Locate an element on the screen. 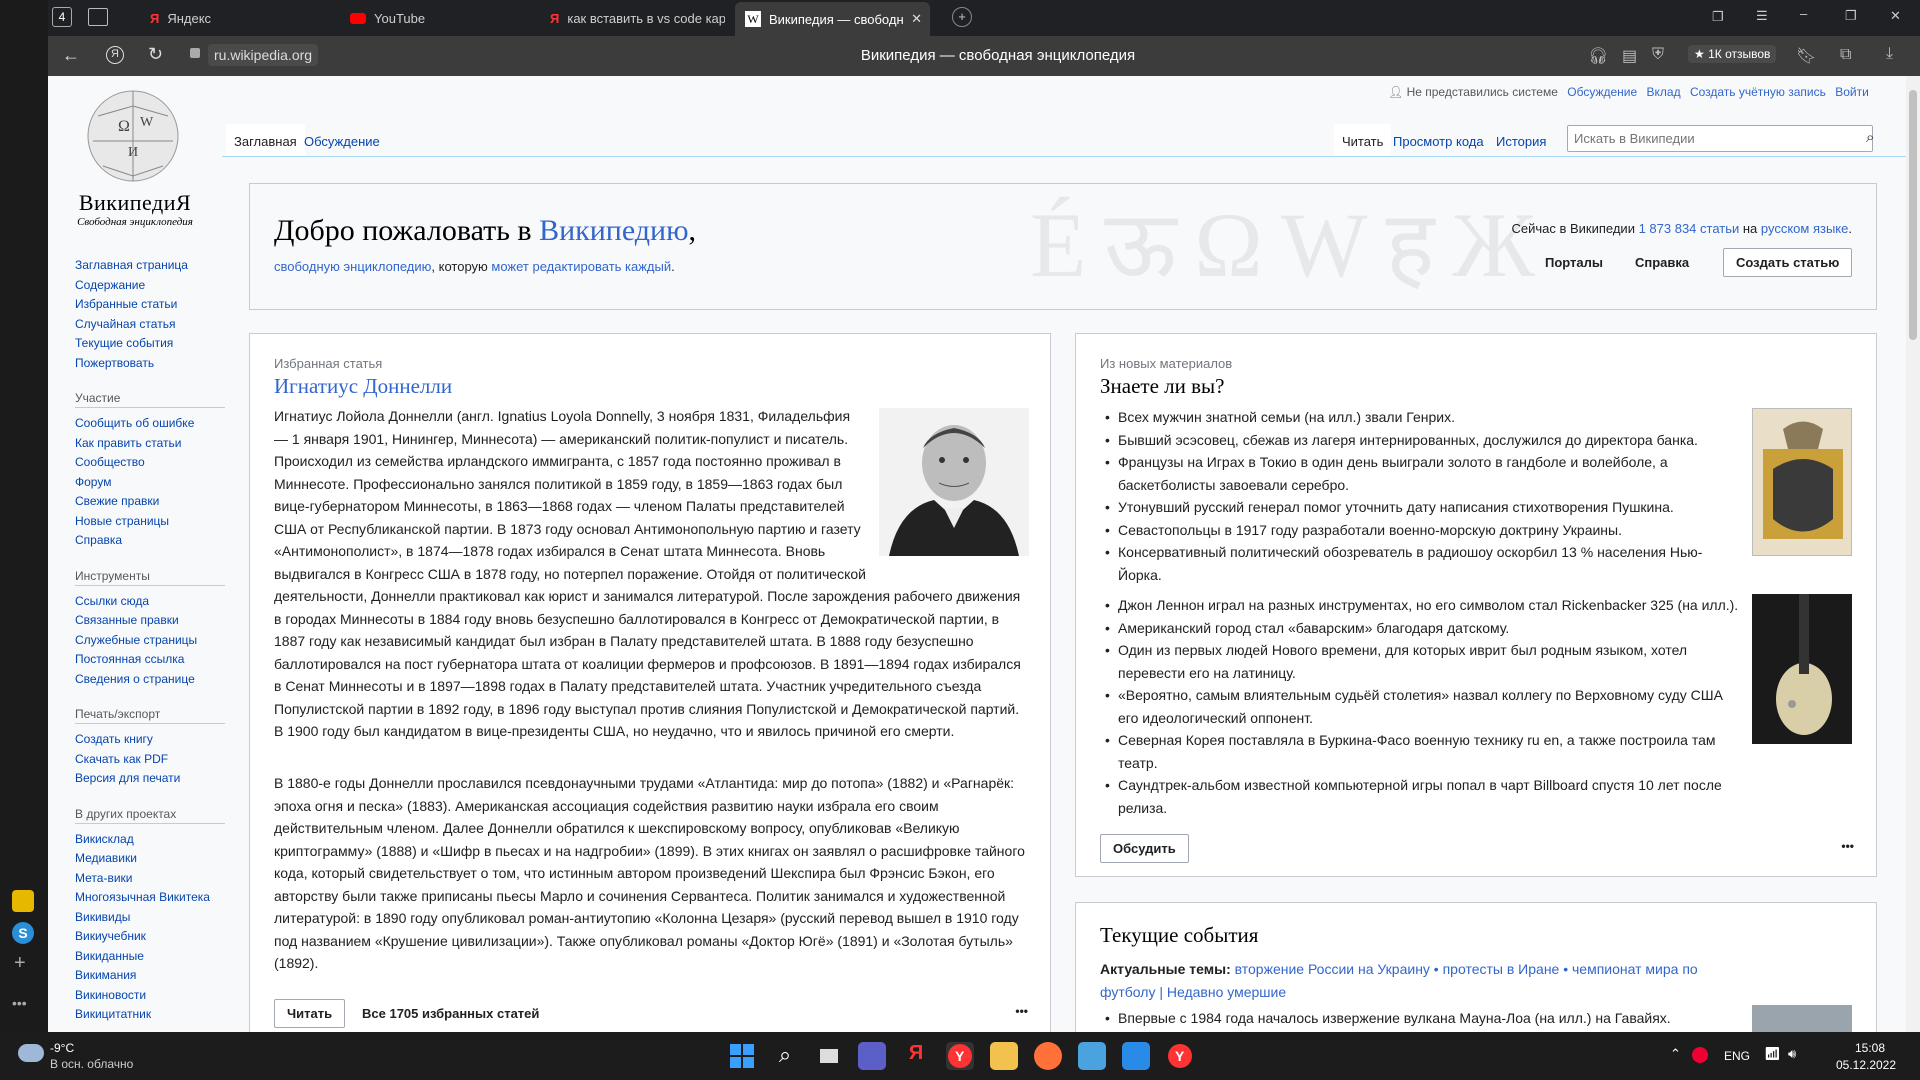 The height and width of the screenshot is (1080, 1920). russian-language-link: русском языке is located at coordinates (1804, 228).